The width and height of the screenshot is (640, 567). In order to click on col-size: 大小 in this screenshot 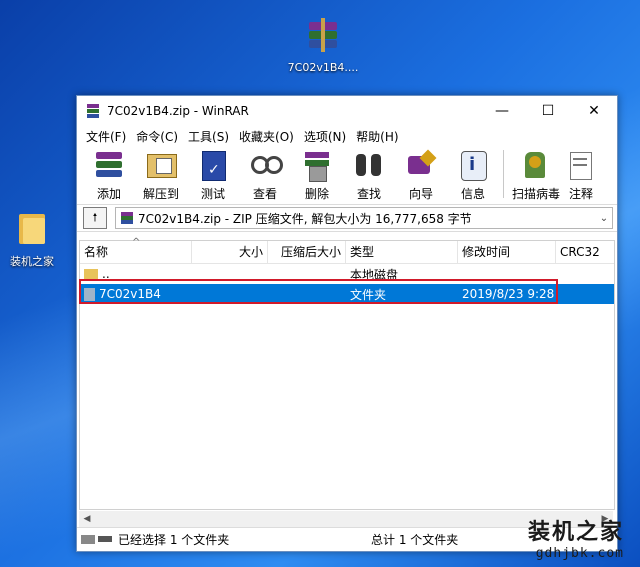, I will do `click(230, 252)`.